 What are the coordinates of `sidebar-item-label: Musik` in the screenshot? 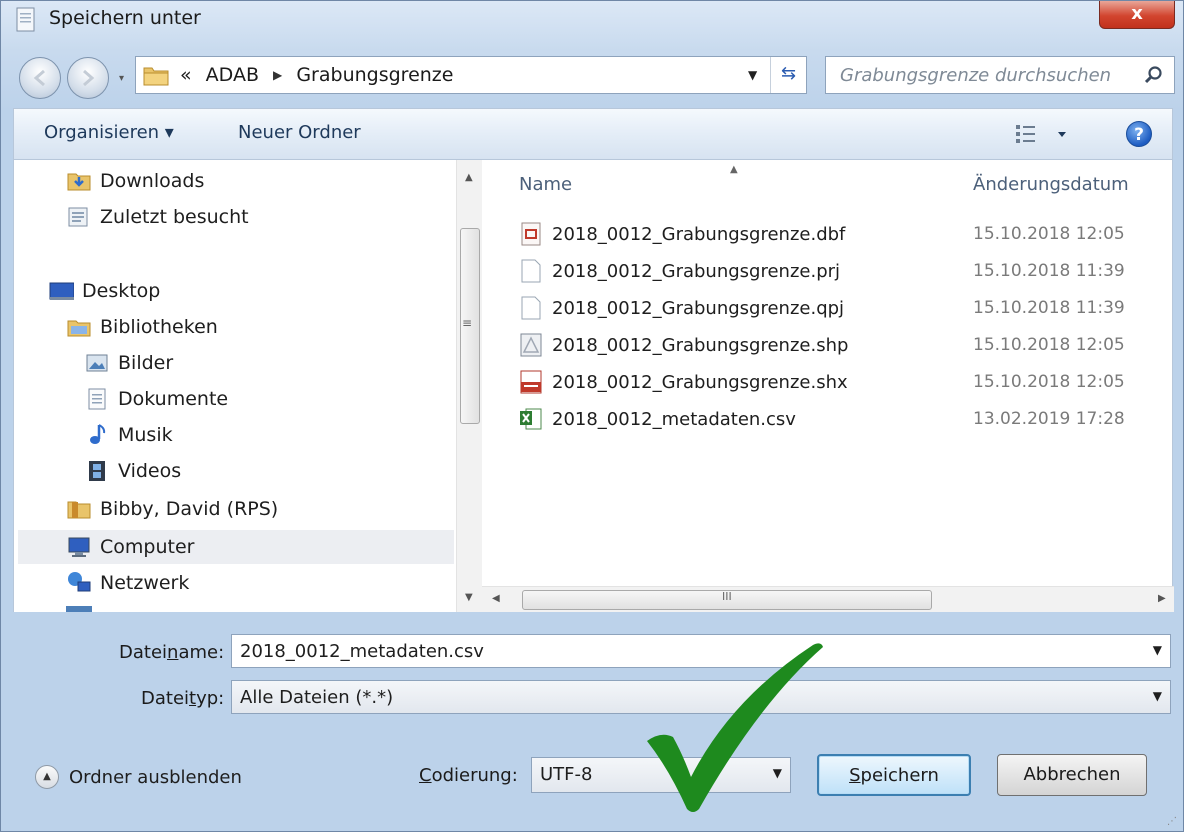 It's located at (145, 435).